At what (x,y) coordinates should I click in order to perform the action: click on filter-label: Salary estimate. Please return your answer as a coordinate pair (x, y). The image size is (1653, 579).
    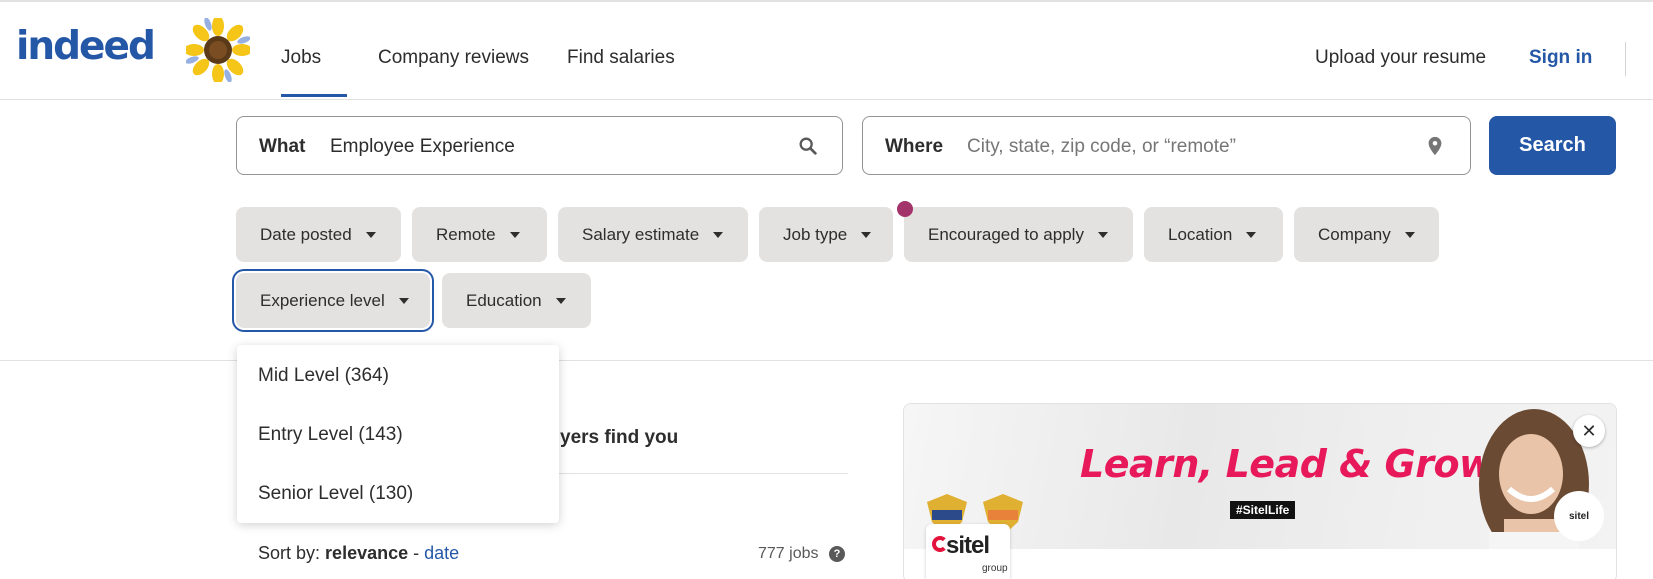
    Looking at the image, I should click on (641, 234).